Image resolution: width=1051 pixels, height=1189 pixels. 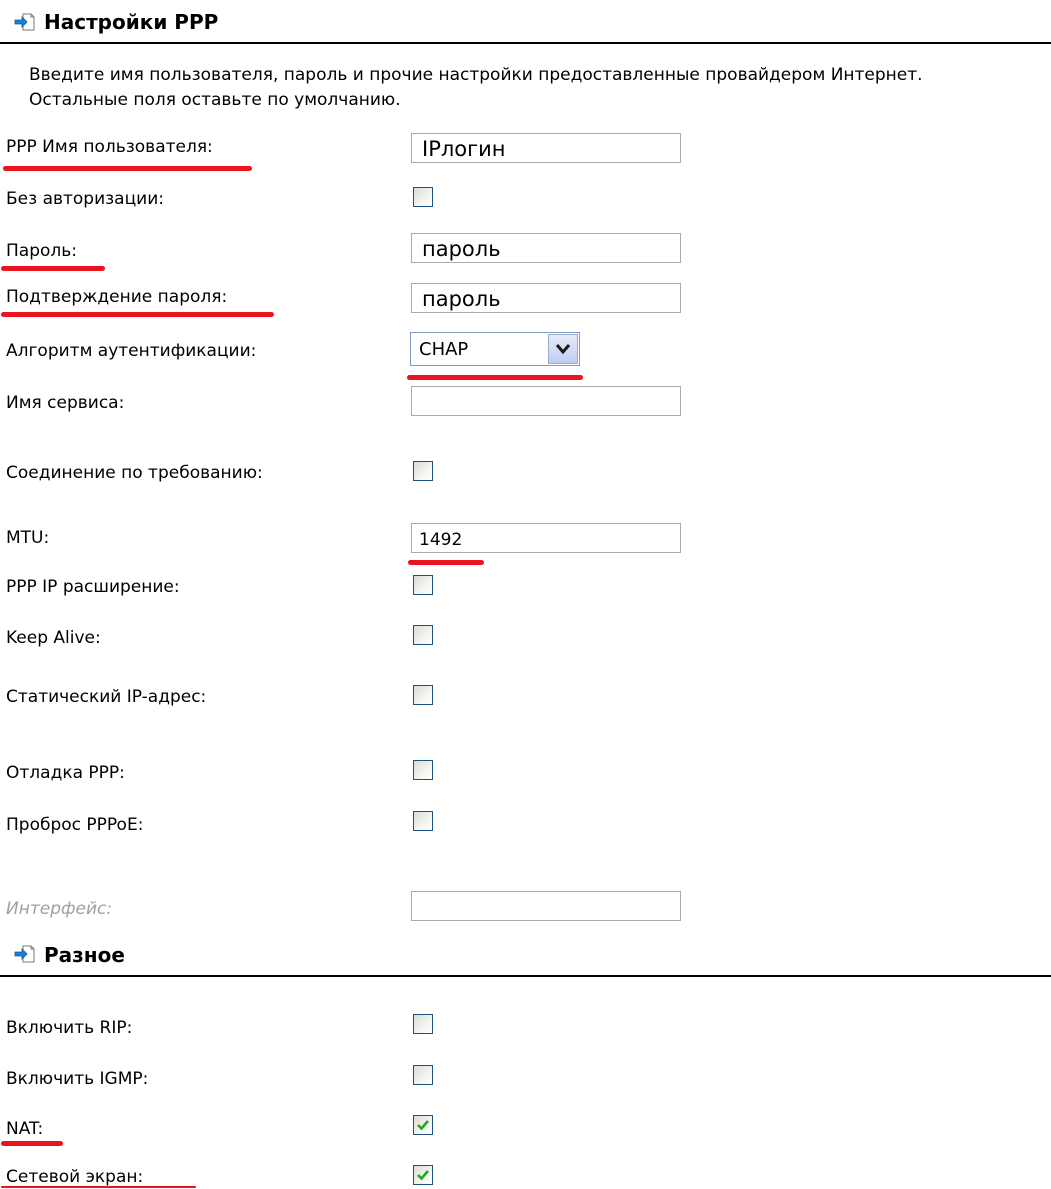 I want to click on page-title: Настройки PPP, so click(x=131, y=22).